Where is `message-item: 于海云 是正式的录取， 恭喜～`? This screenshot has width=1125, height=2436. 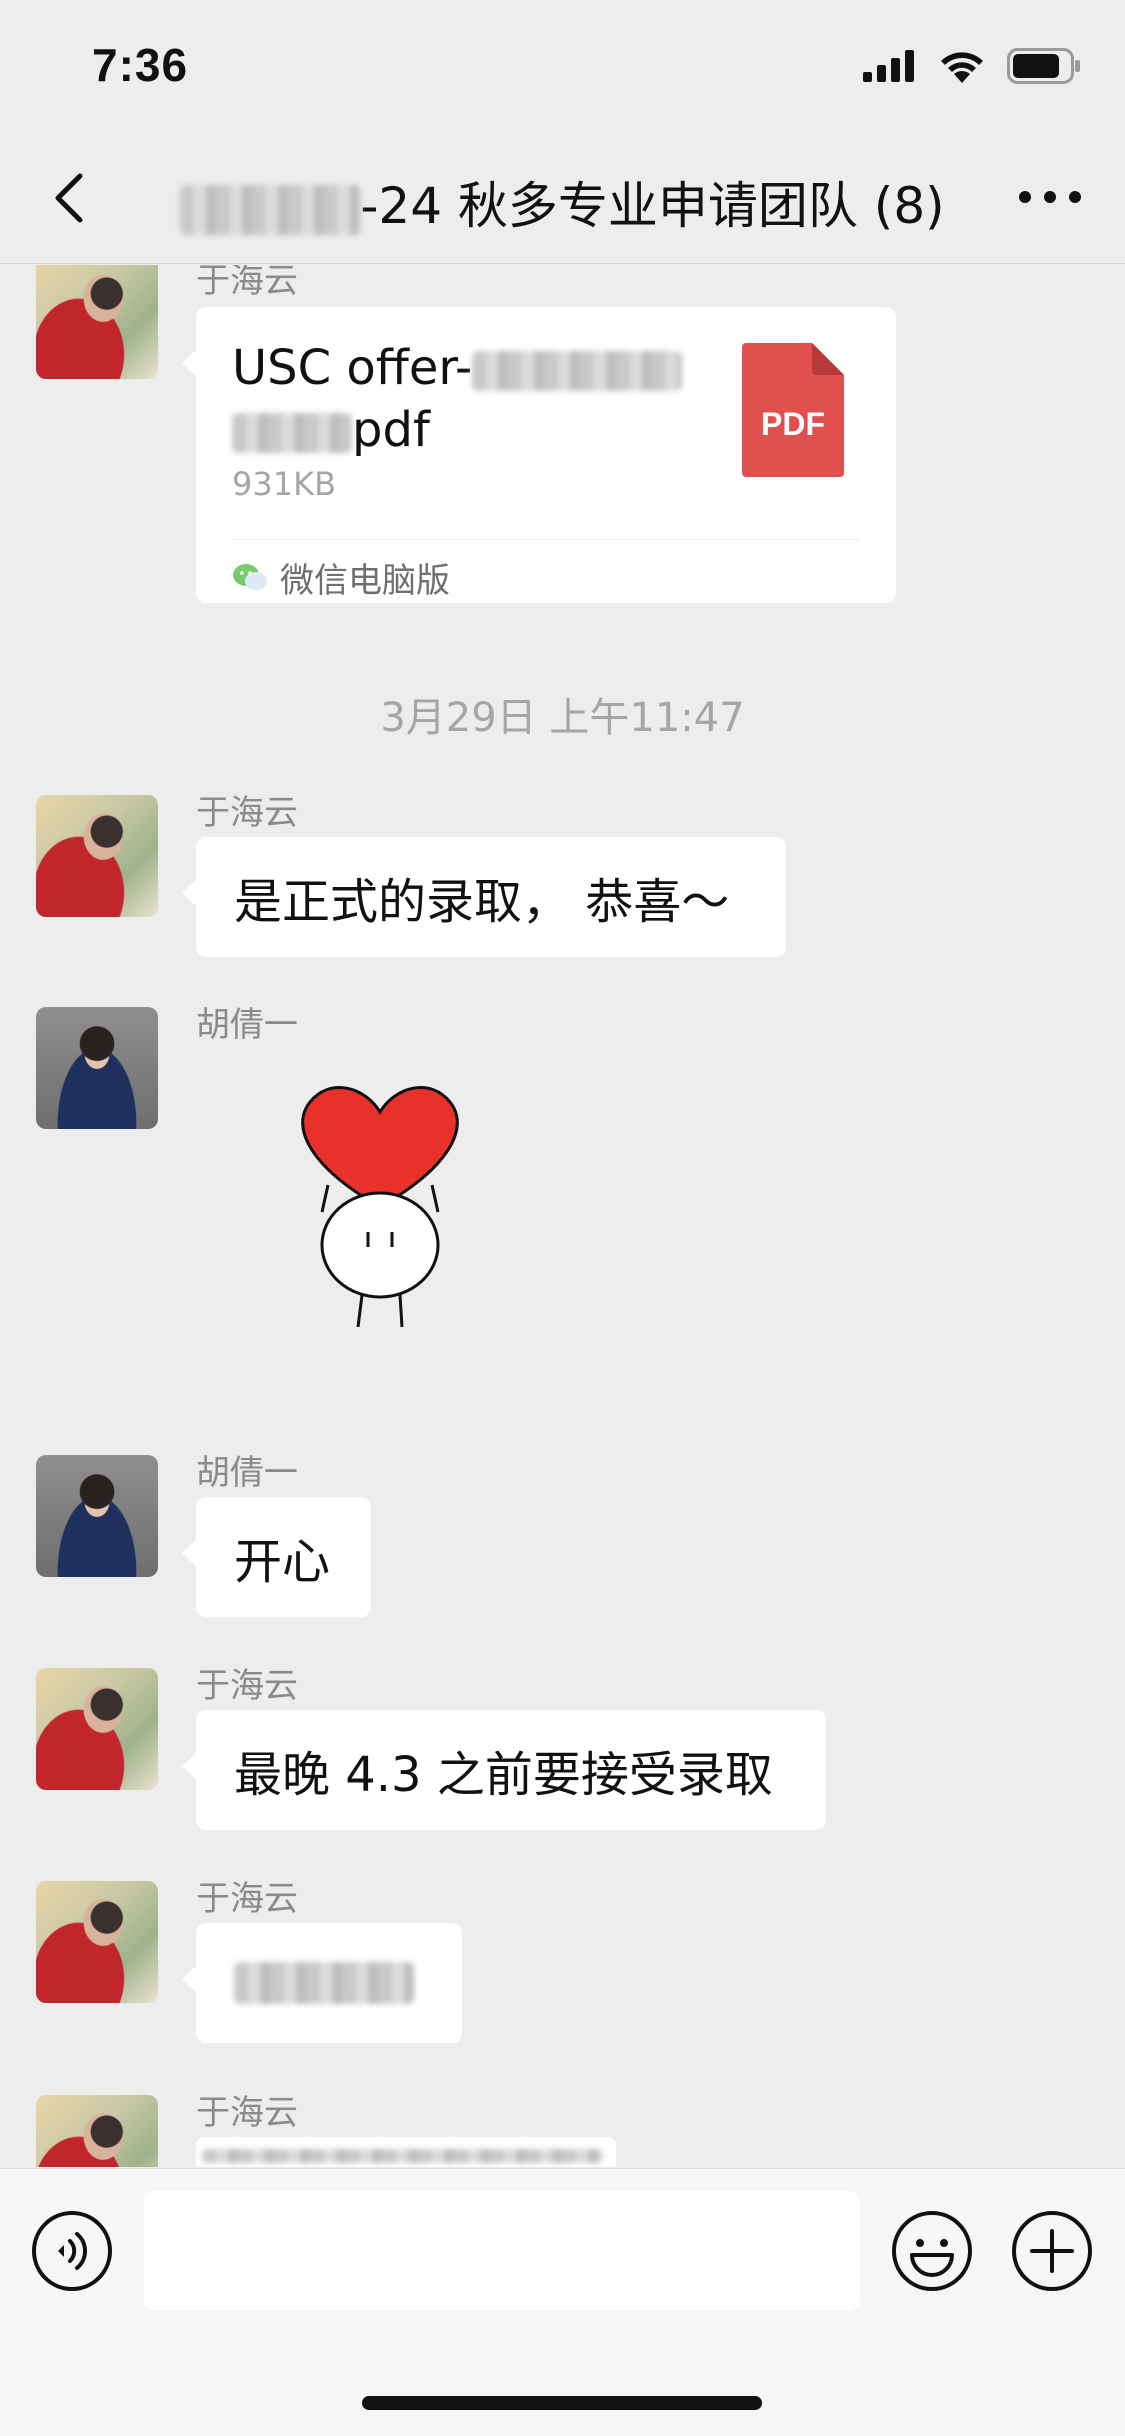 message-item: 于海云 是正式的录取， 恭喜～ is located at coordinates (562, 871).